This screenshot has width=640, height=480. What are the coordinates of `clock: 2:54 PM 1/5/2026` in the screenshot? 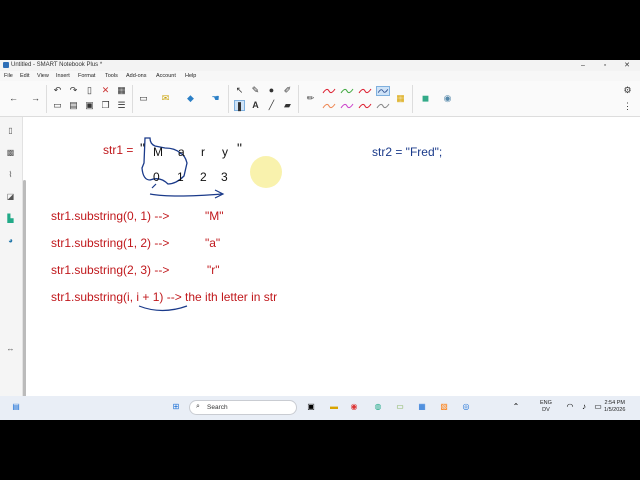 It's located at (614, 407).